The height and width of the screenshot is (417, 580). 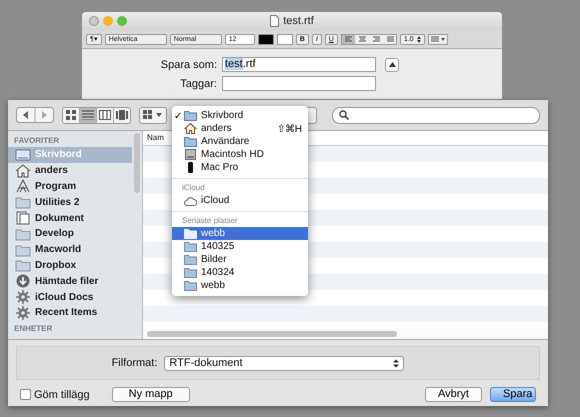 I want to click on sidebar-heading: ENHETER, so click(x=33, y=328).